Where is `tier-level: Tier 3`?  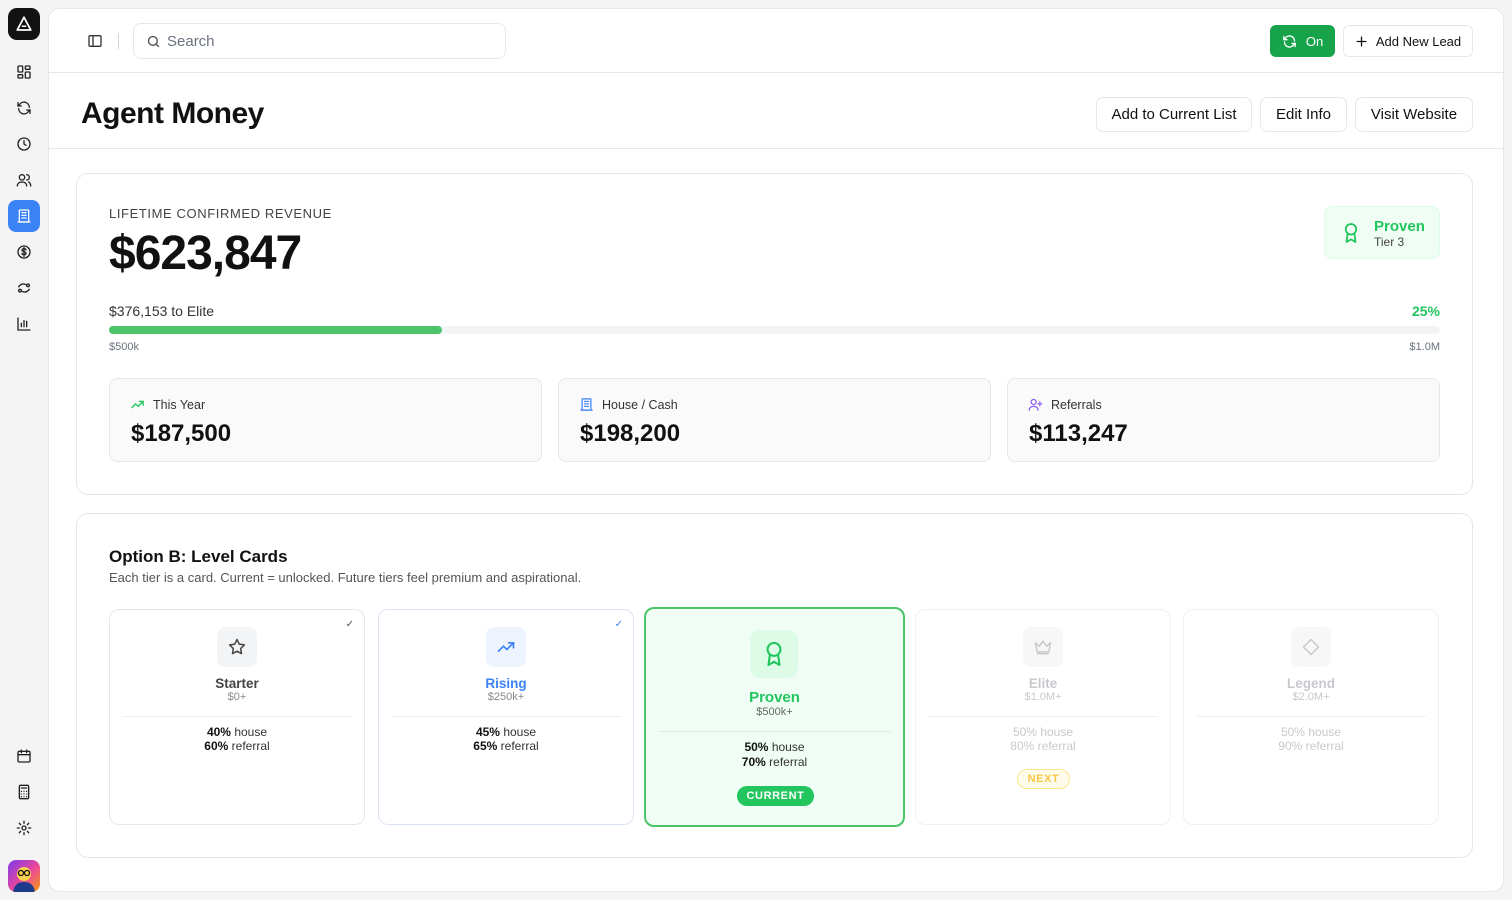 tier-level: Tier 3 is located at coordinates (1389, 242).